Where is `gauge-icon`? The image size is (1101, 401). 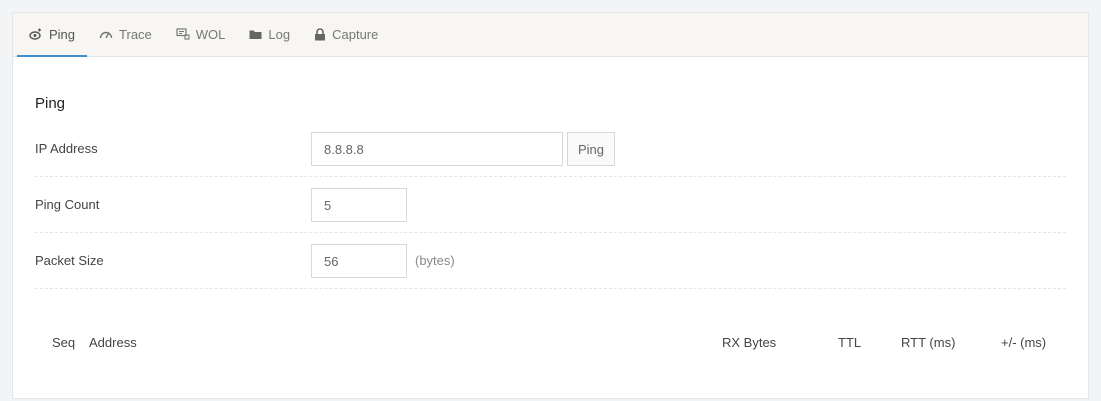 gauge-icon is located at coordinates (106, 34).